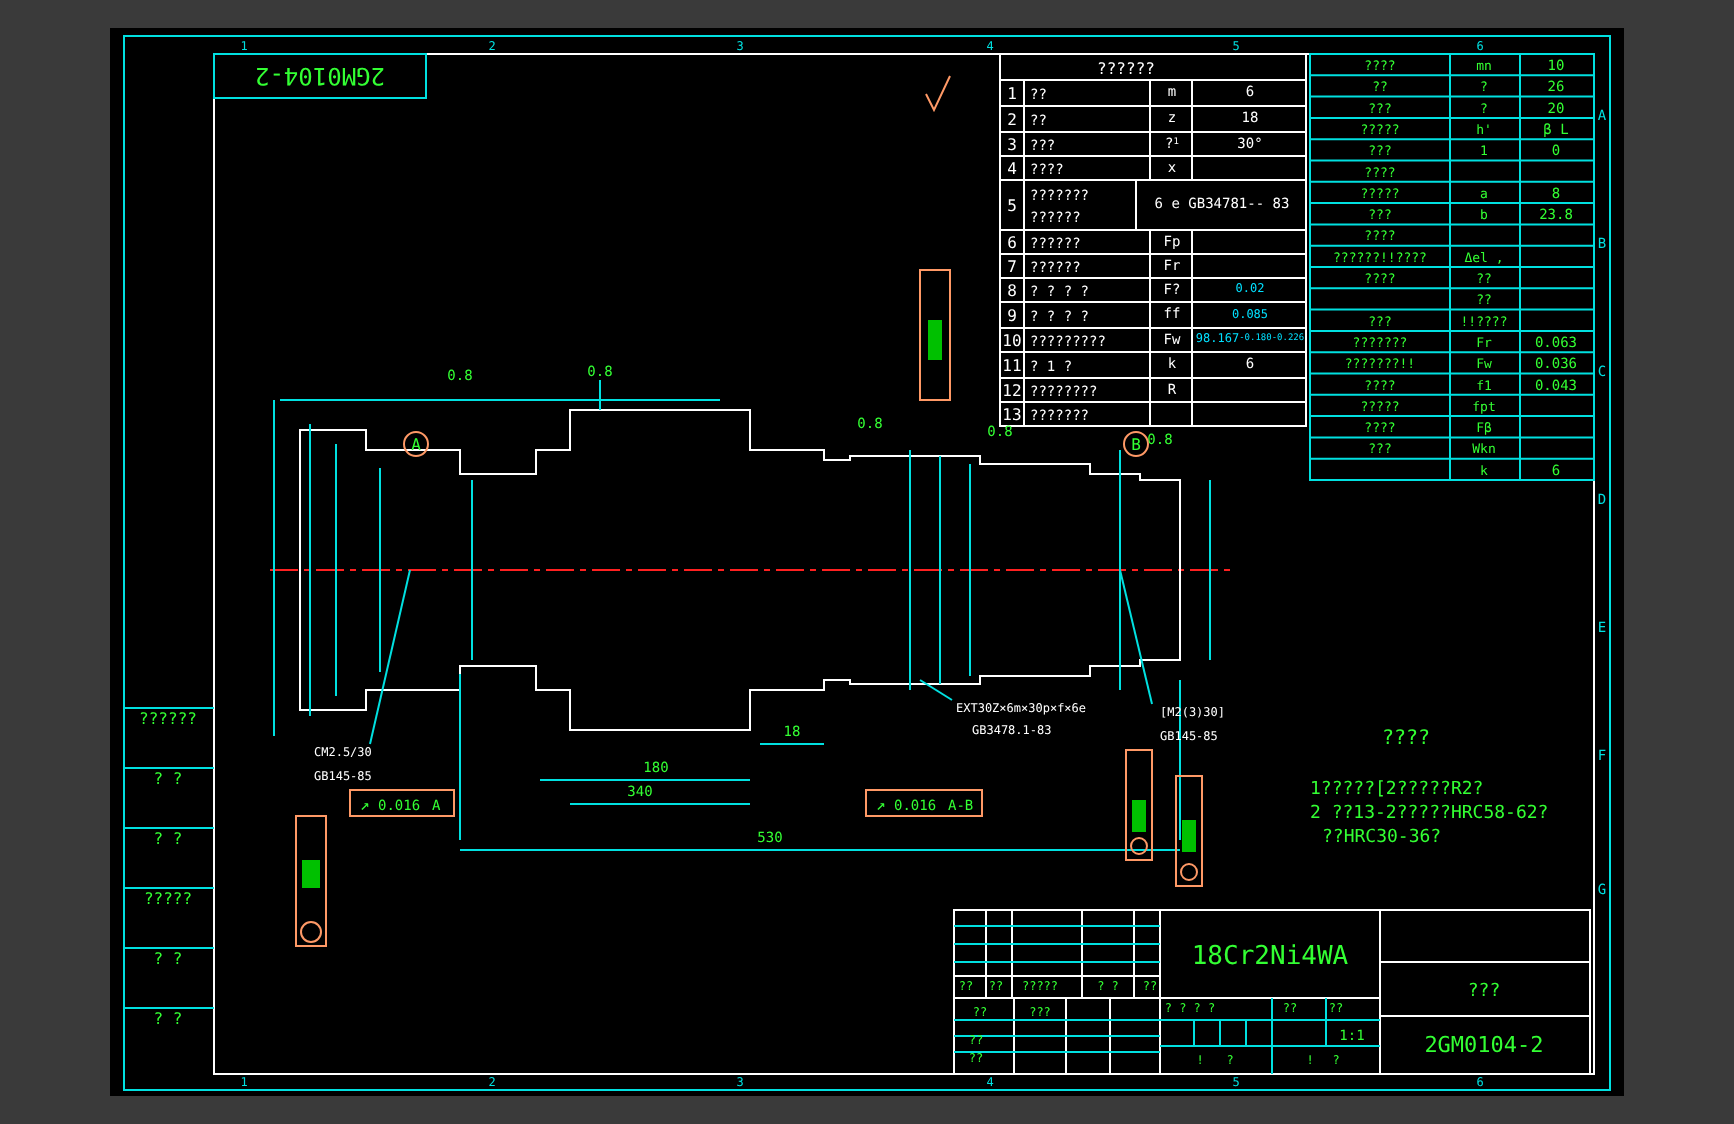  Describe the element at coordinates (1406, 739) in the screenshot. I see `notes-title: ????` at that location.